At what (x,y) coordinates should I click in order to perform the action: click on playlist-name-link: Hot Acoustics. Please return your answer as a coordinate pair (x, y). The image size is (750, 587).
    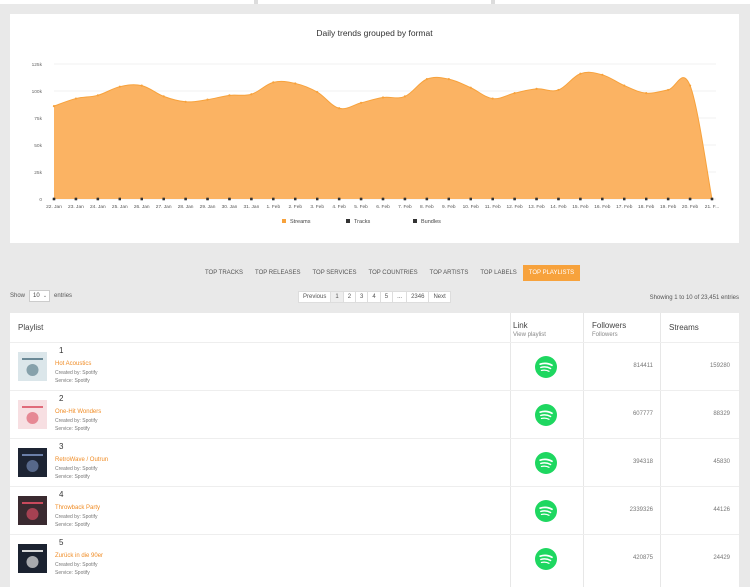
    Looking at the image, I should click on (73, 364).